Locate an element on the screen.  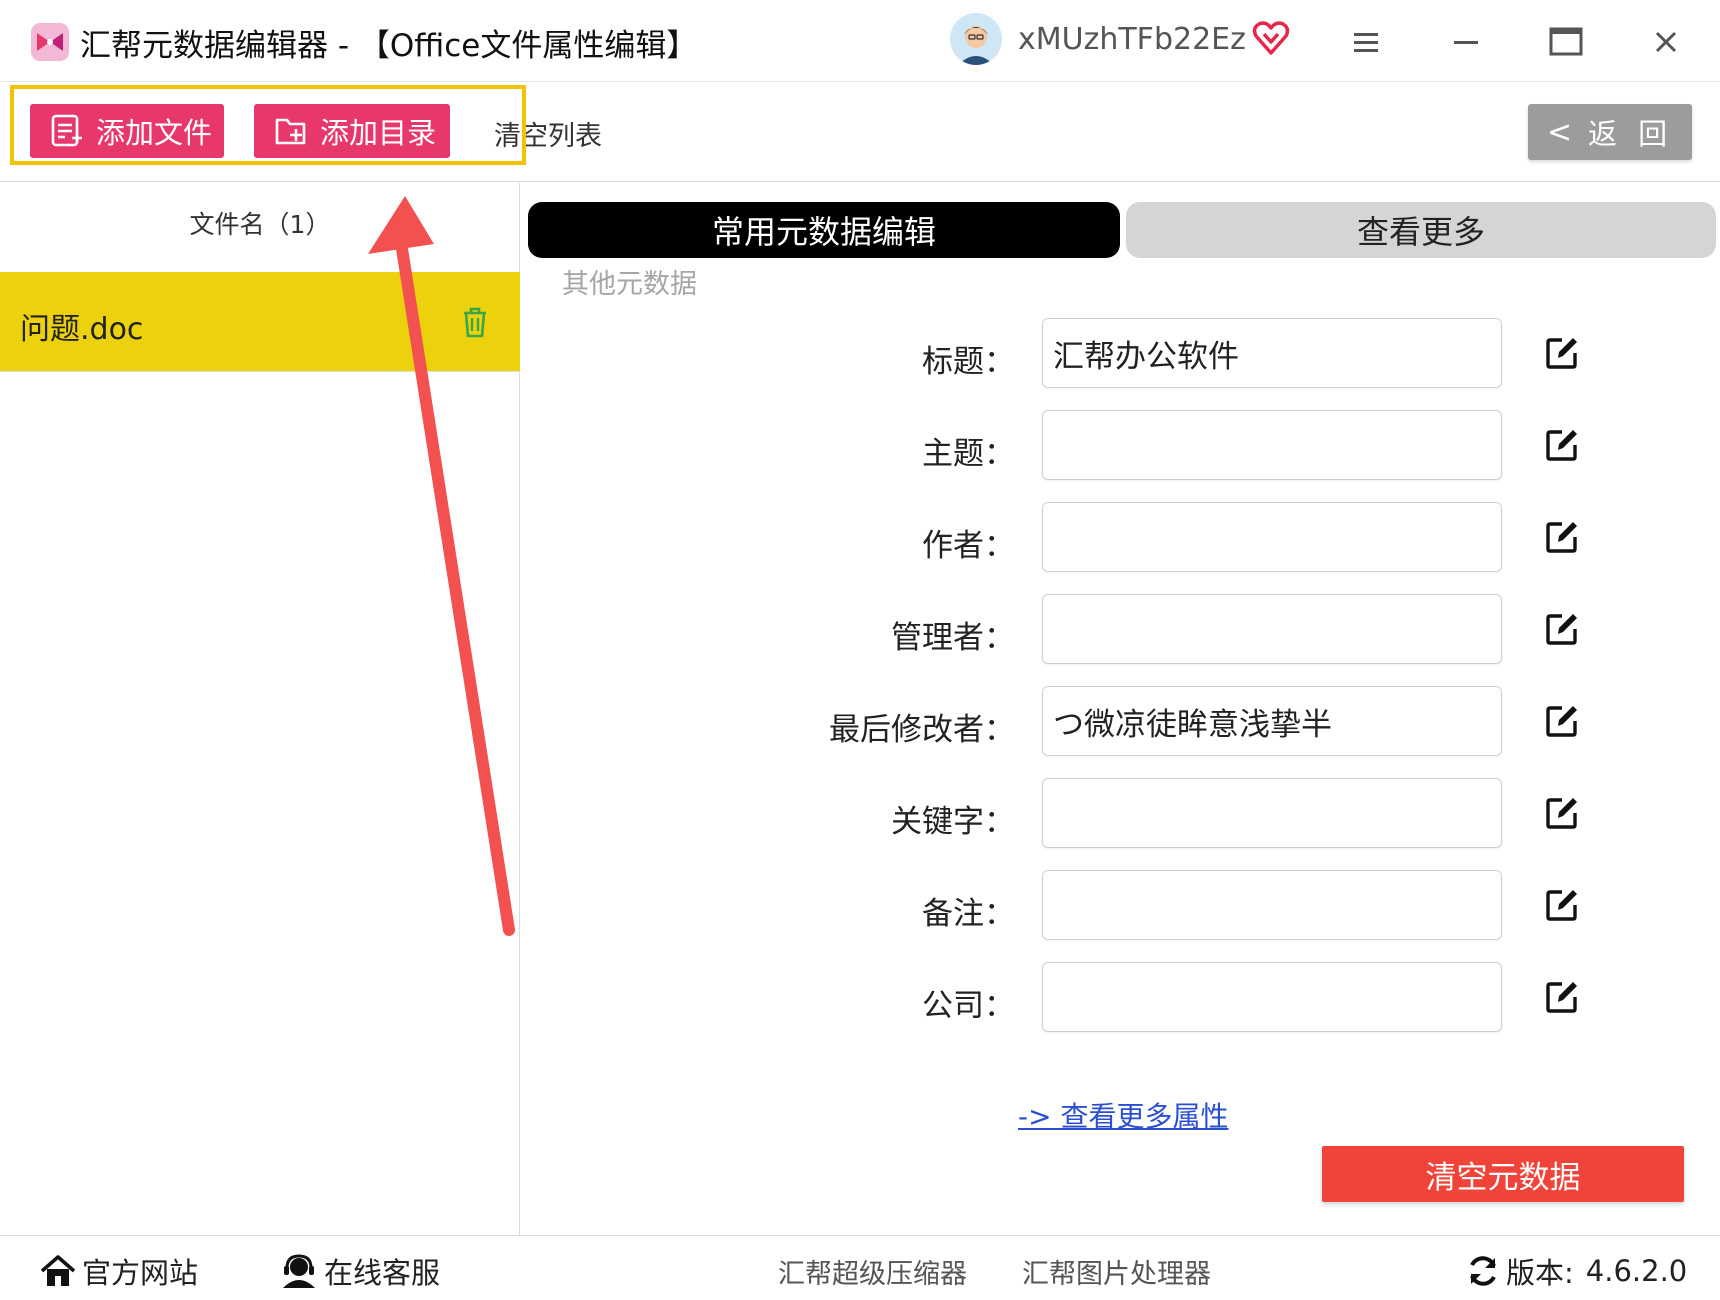
clear-list-button: 清空列表 is located at coordinates (548, 133).